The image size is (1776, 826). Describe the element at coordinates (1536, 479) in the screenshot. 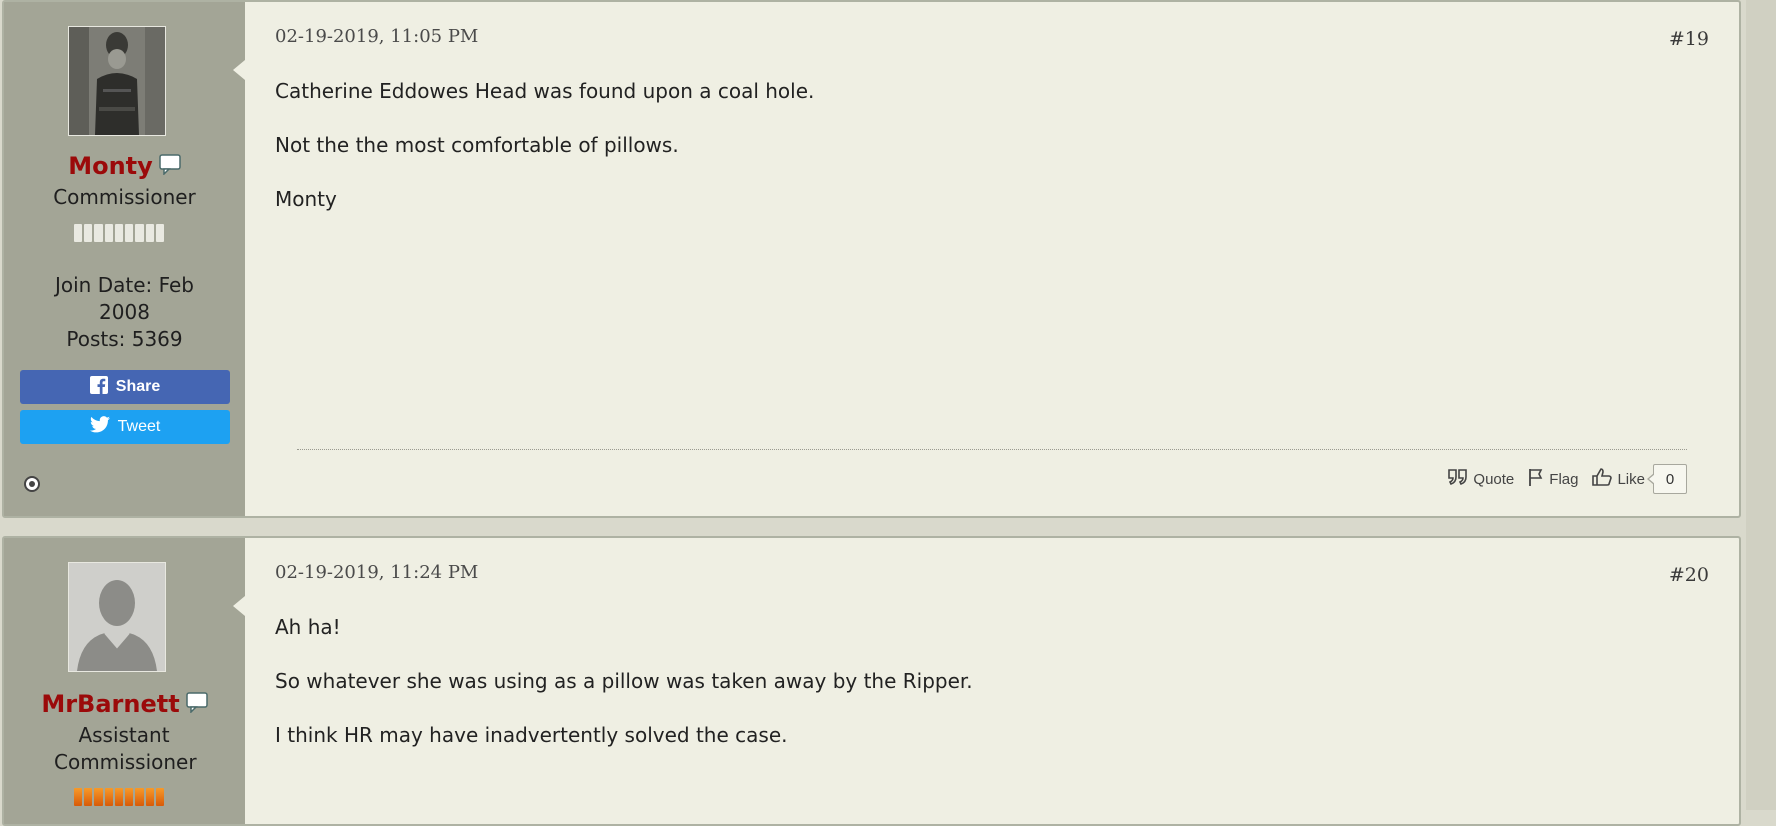

I see `flag-icon` at that location.